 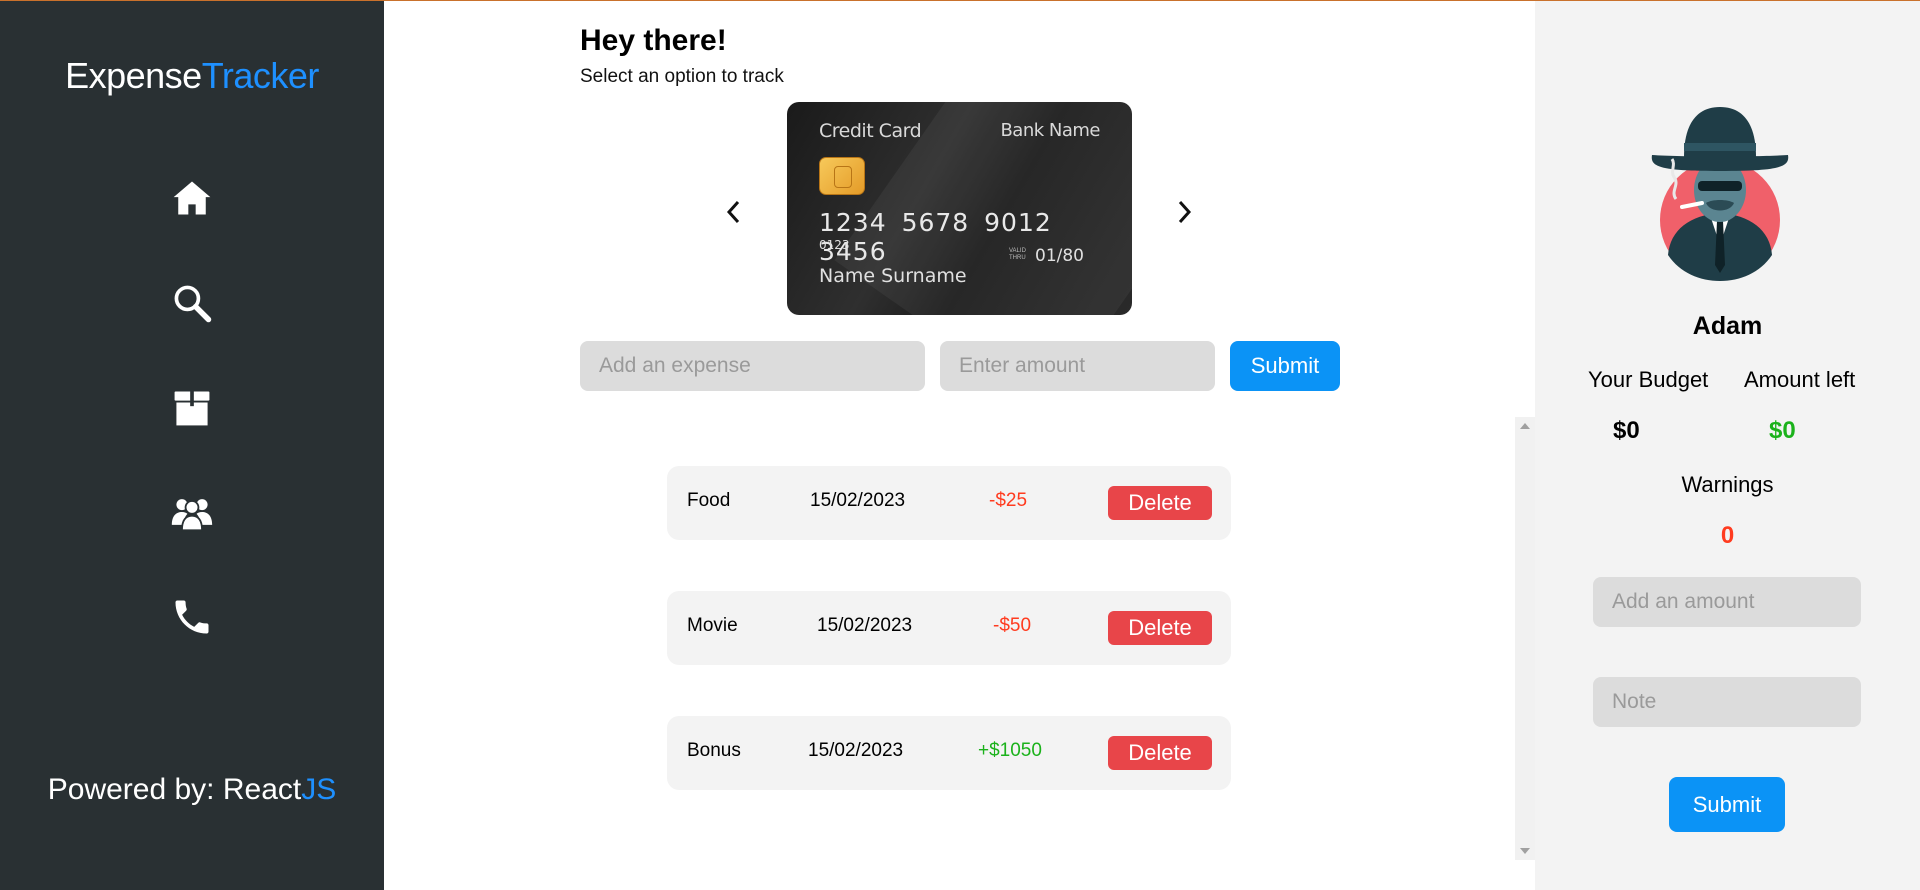 I want to click on submit-budget-button: Submit, so click(x=1727, y=804).